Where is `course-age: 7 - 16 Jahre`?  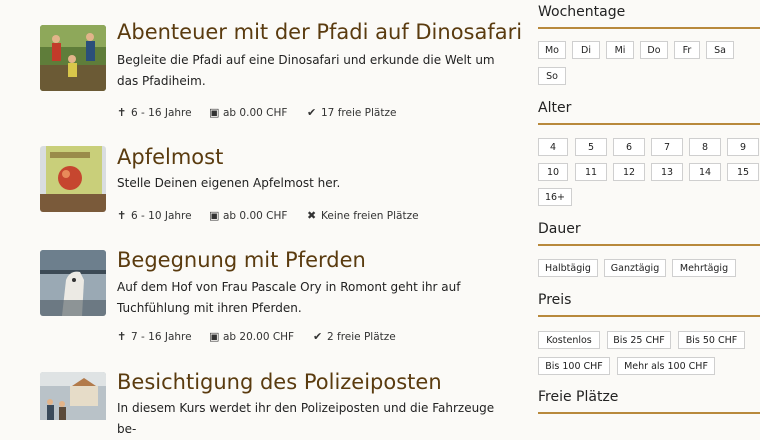
course-age: 7 - 16 Jahre is located at coordinates (161, 337).